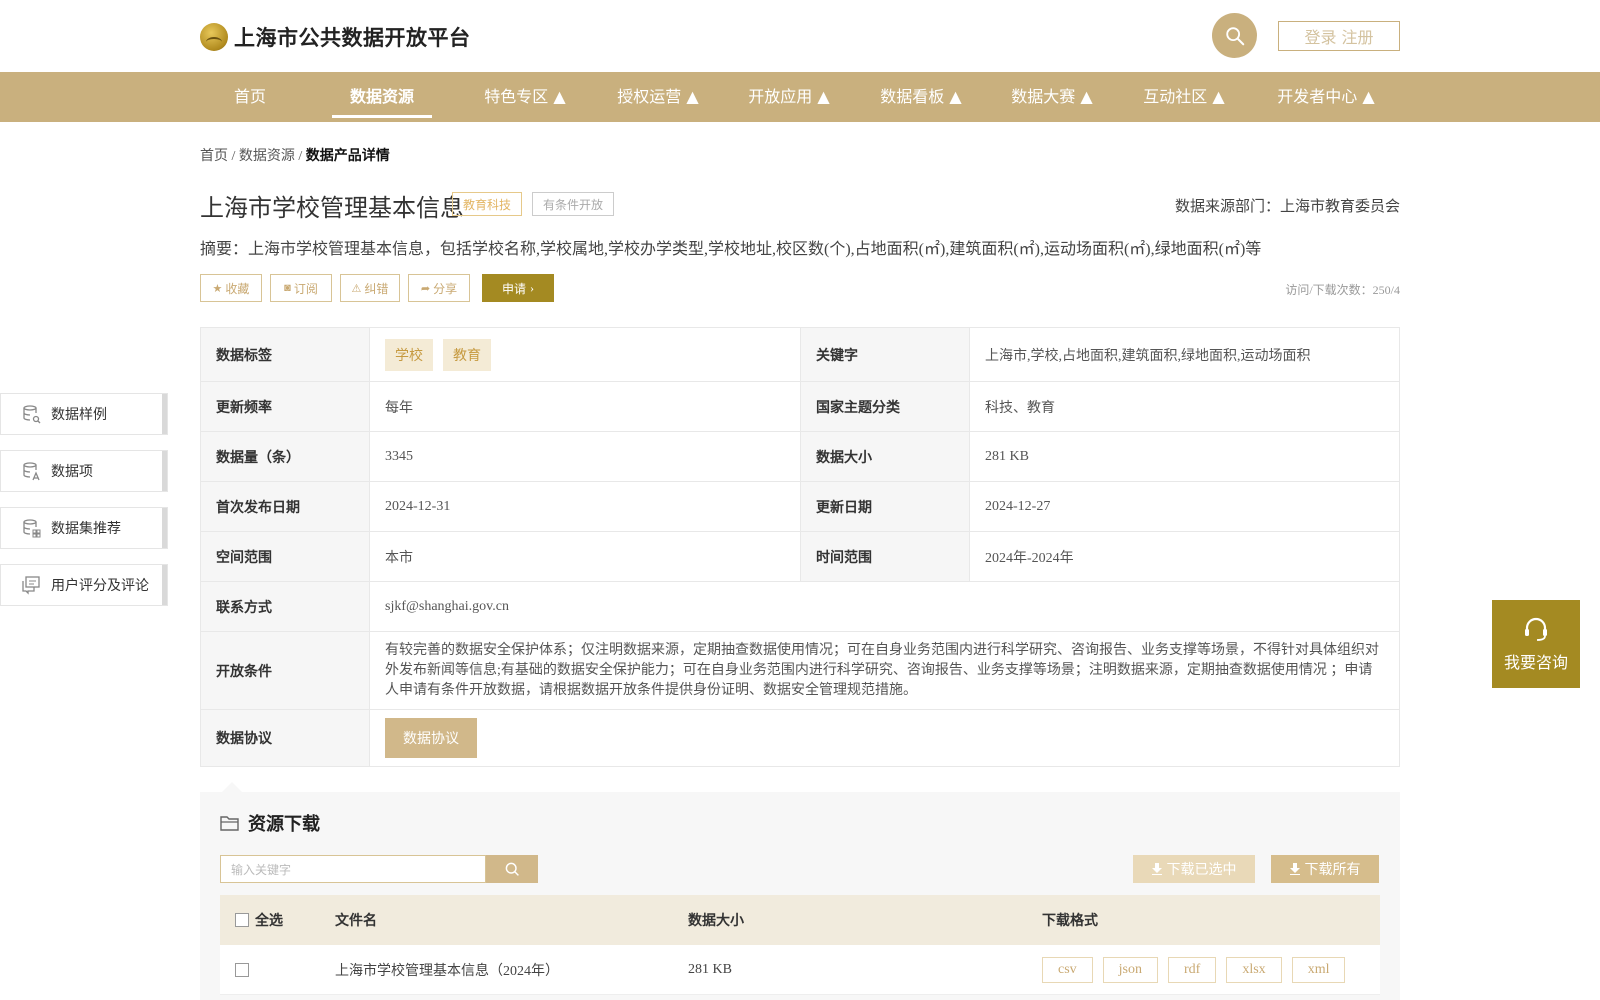 This screenshot has height=1000, width=1600. I want to click on data-size-value: 281 KB, so click(1184, 456).